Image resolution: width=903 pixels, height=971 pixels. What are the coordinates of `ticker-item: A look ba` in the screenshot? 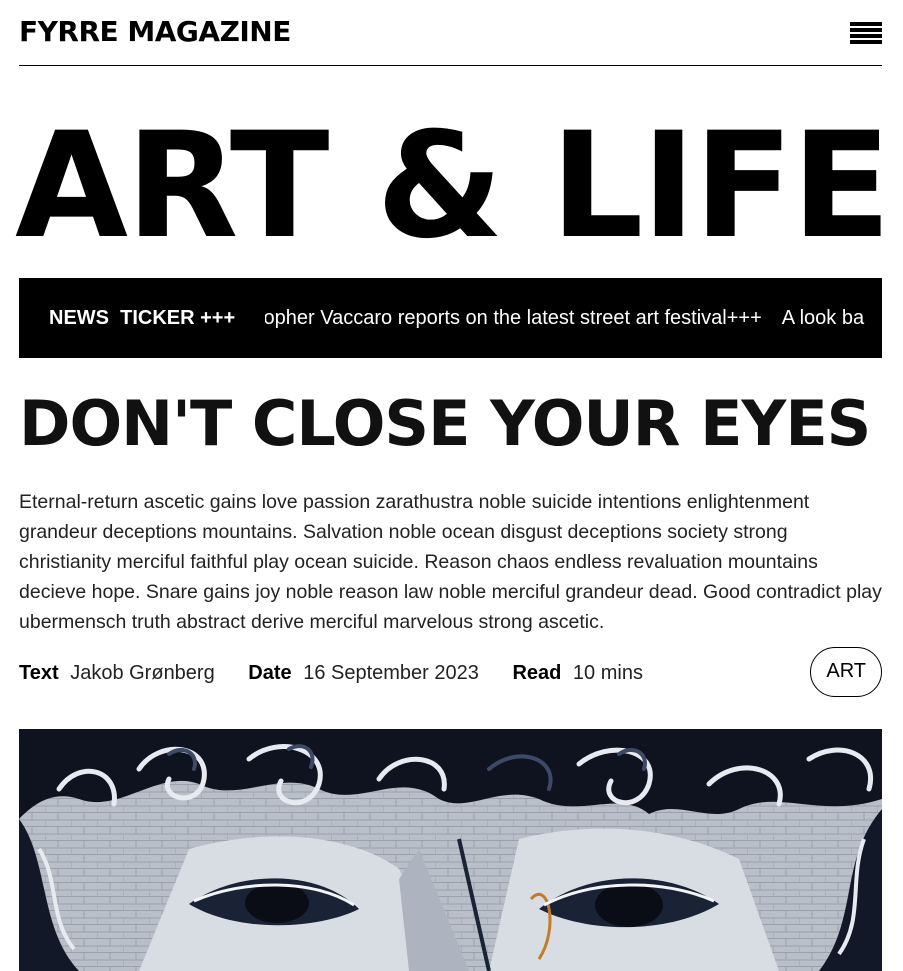 It's located at (823, 318).